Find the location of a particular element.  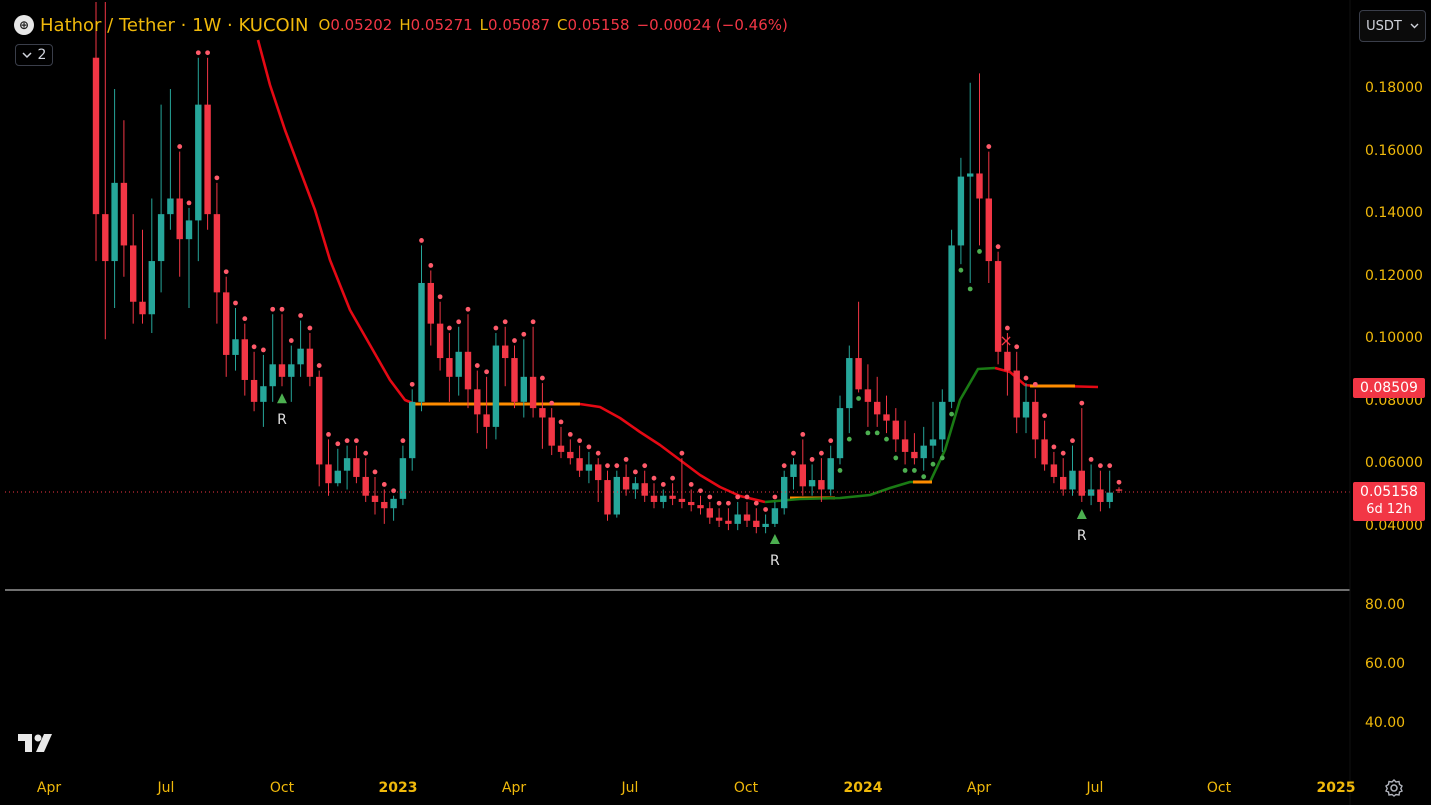

last-price-tag: 0.05158 6d 12h is located at coordinates (1389, 501).